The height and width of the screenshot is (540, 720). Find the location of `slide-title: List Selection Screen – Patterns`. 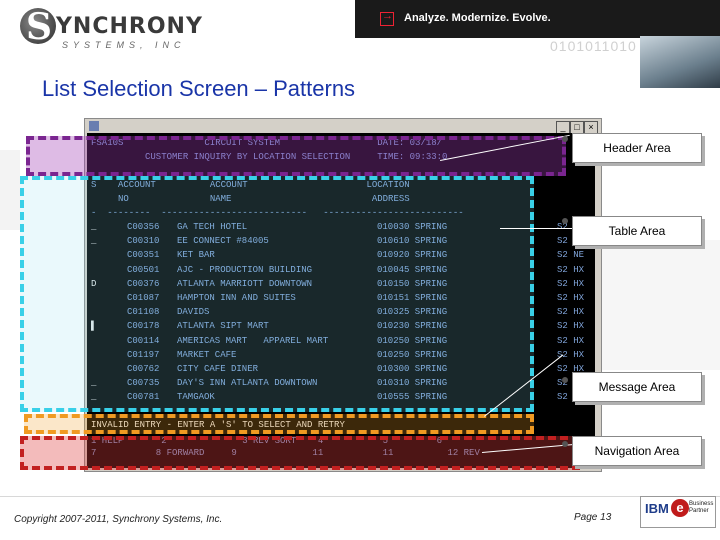

slide-title: List Selection Screen – Patterns is located at coordinates (199, 88).